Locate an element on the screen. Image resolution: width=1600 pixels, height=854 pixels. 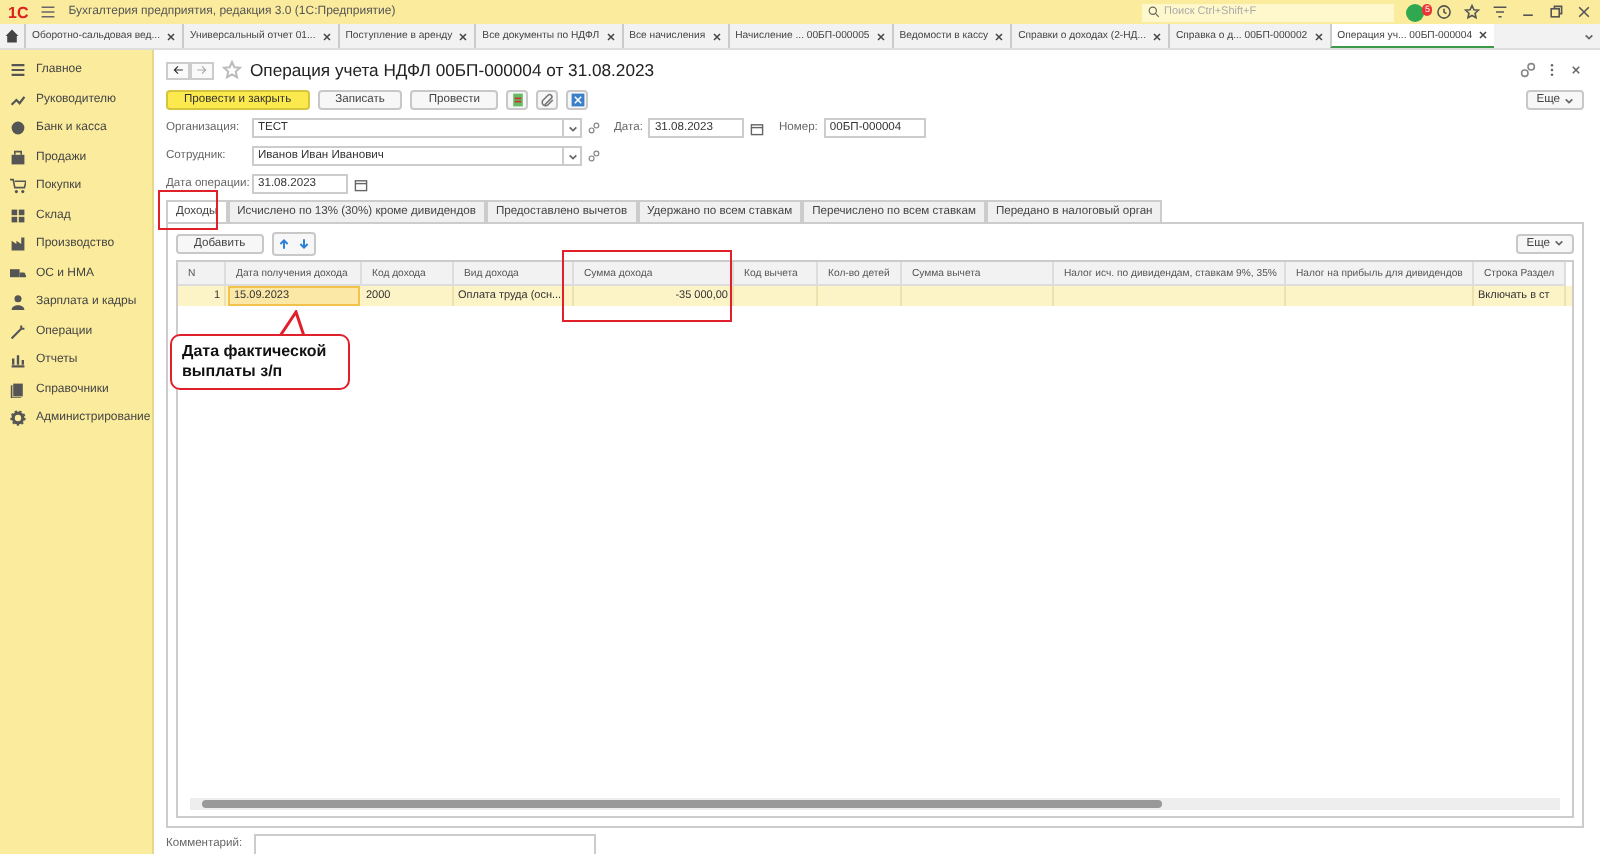
table-icon is located at coordinates (577, 100).